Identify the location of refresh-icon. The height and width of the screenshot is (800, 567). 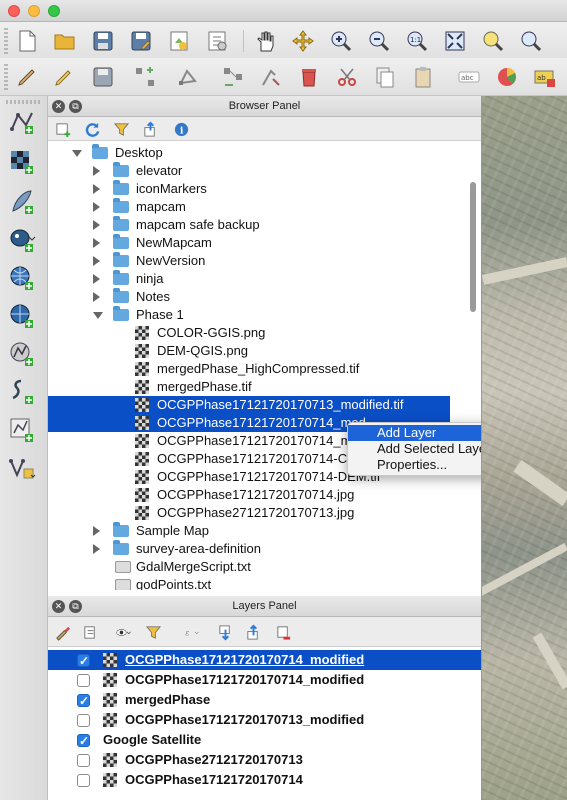
(92, 129).